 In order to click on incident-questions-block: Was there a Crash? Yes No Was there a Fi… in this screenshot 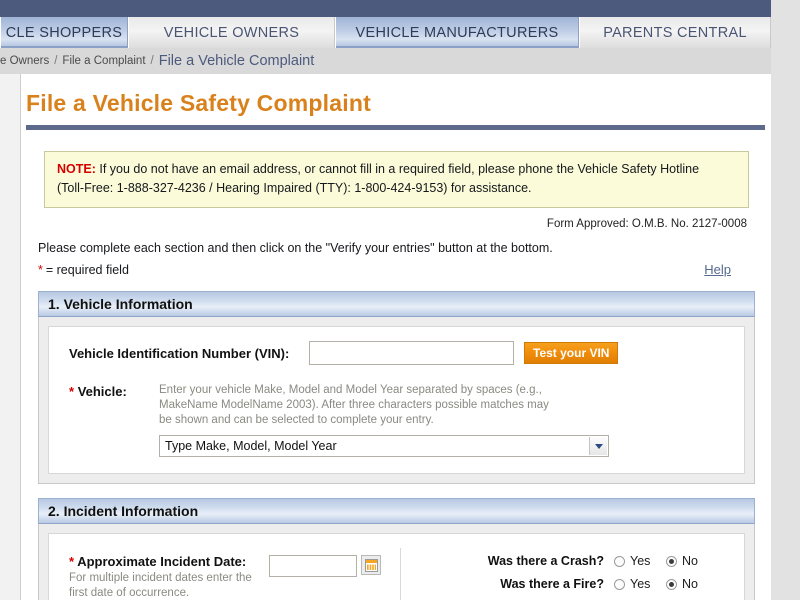, I will do `click(566, 574)`.